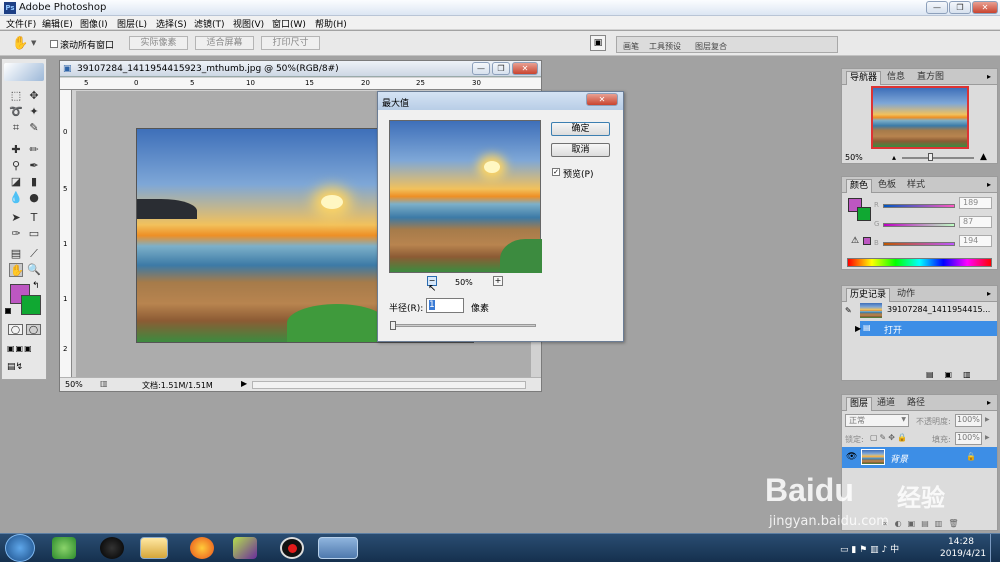  Describe the element at coordinates (94, 23) in the screenshot. I see `menu-image: 图像(I)` at that location.